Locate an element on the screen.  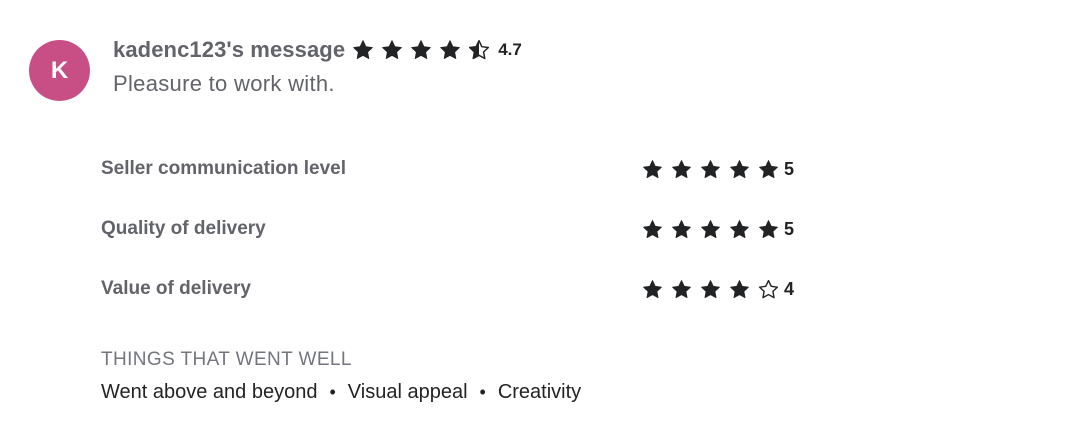
rating-label: Seller communication level is located at coordinates (223, 168).